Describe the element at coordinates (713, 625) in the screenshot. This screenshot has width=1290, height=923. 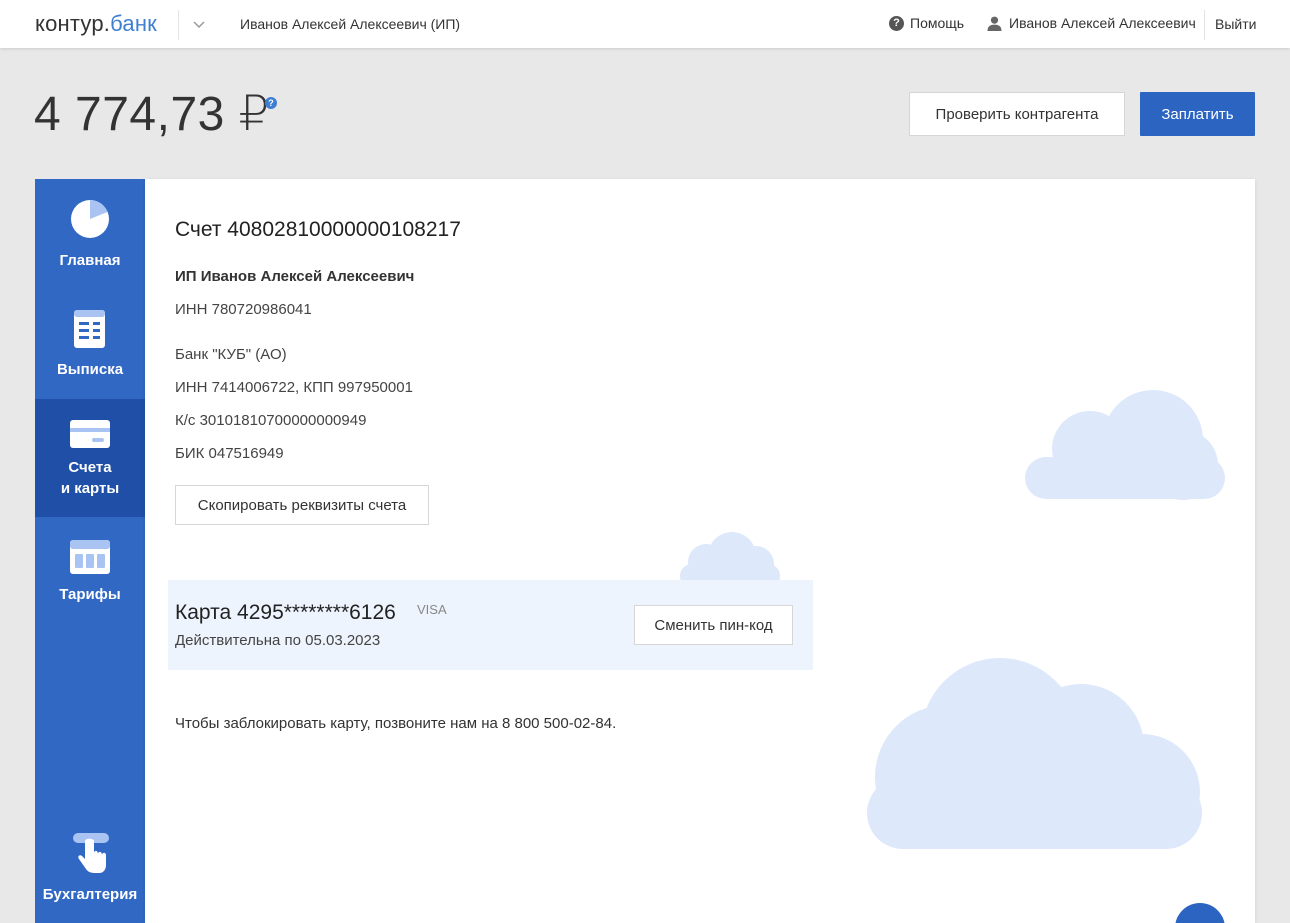
I see `change-pin-button: Сменить пин-код` at that location.